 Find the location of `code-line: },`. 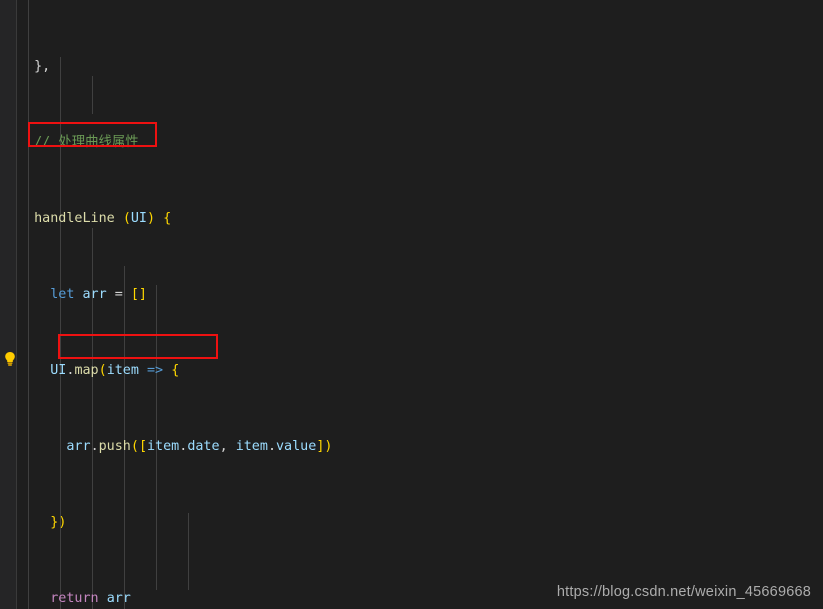

code-line: }, is located at coordinates (34, 66).